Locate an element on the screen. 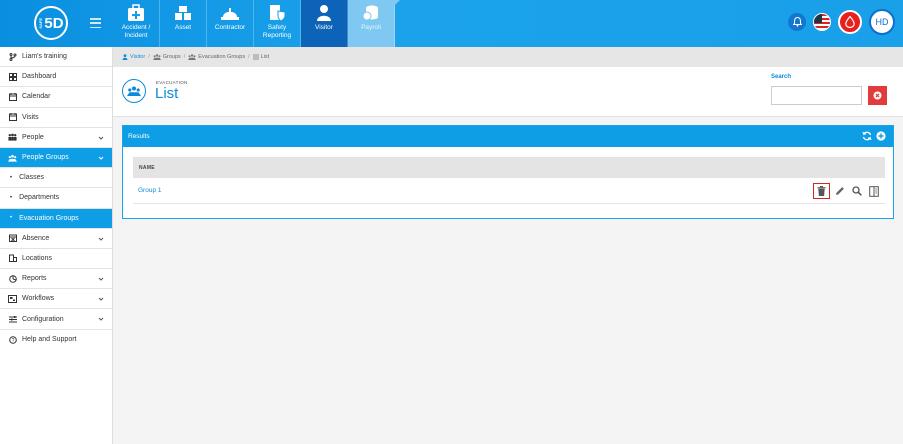  delete-button is located at coordinates (821, 191).